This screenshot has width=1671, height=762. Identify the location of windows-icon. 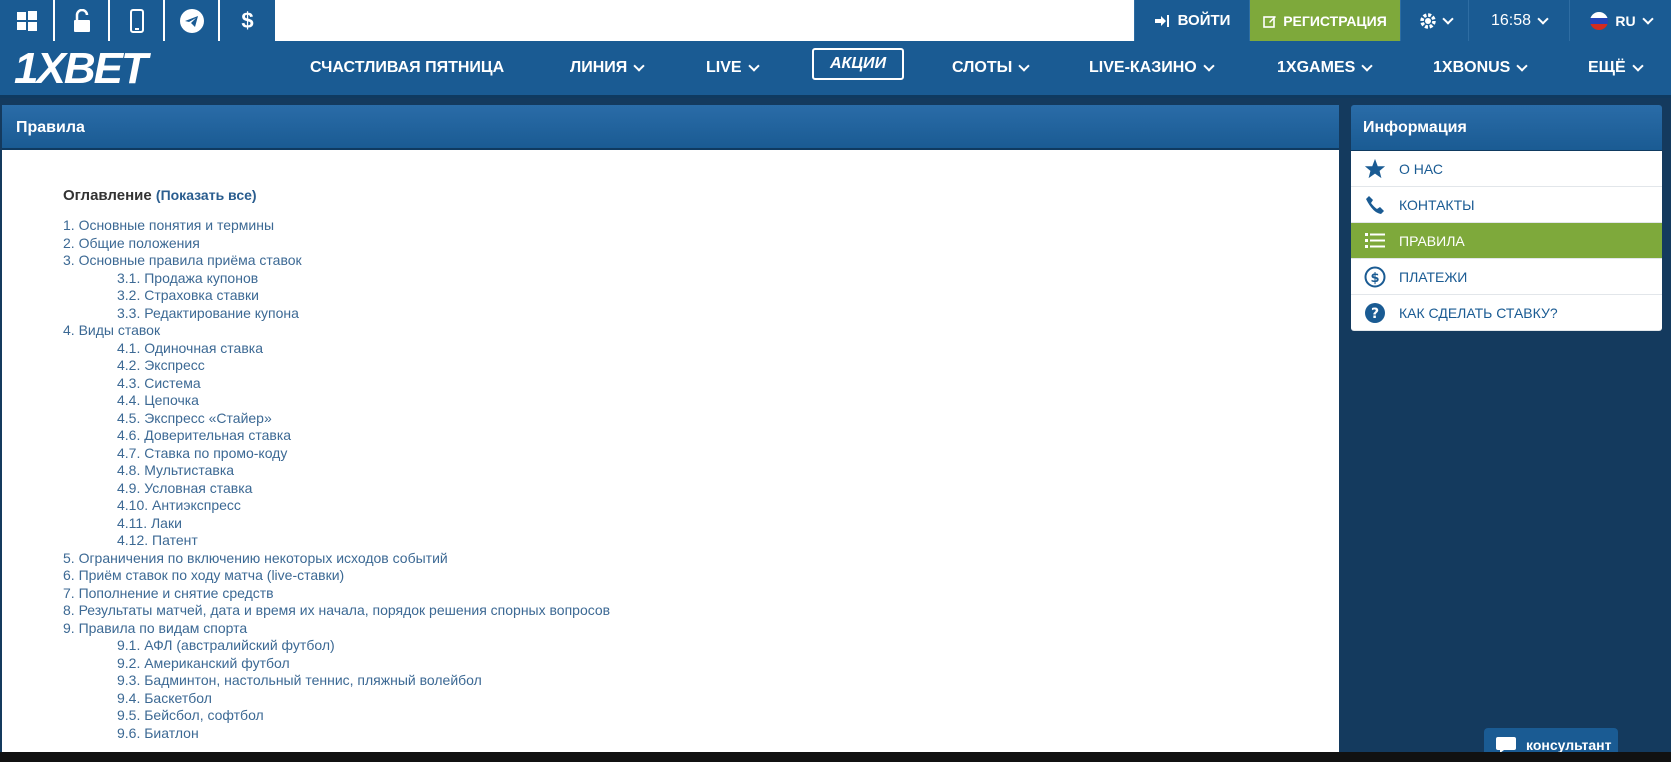
(27, 20).